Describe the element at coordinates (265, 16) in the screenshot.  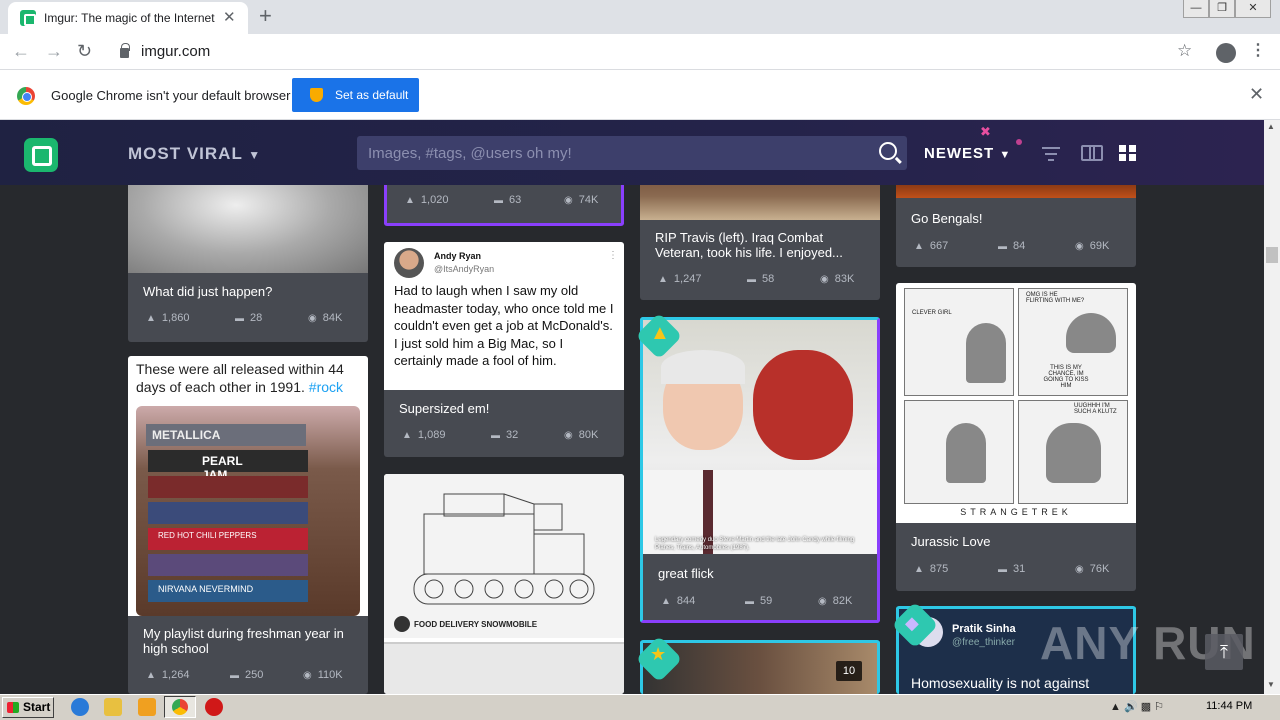
I see `new-tab-button: +` at that location.